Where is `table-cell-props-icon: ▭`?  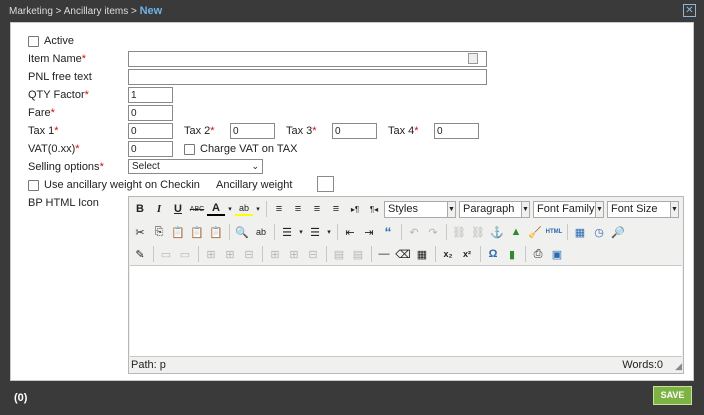 table-cell-props-icon: ▭ is located at coordinates (185, 254).